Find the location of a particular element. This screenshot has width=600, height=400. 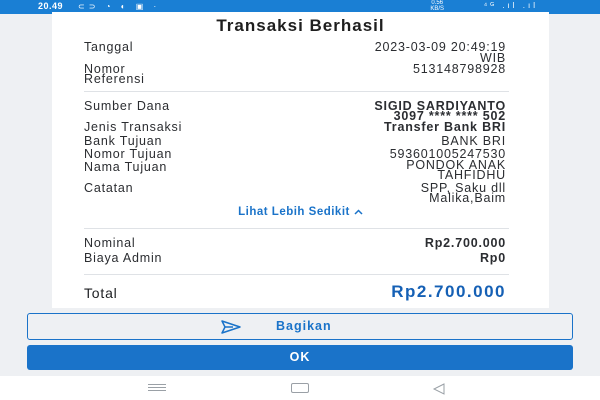

share-button: Bagikan is located at coordinates (300, 326).